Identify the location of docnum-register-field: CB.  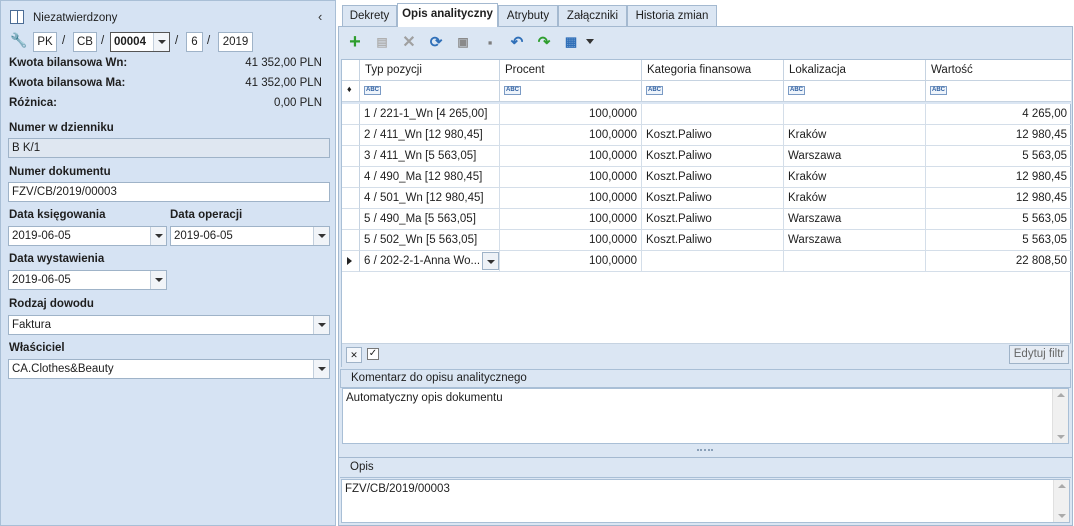
(85, 42).